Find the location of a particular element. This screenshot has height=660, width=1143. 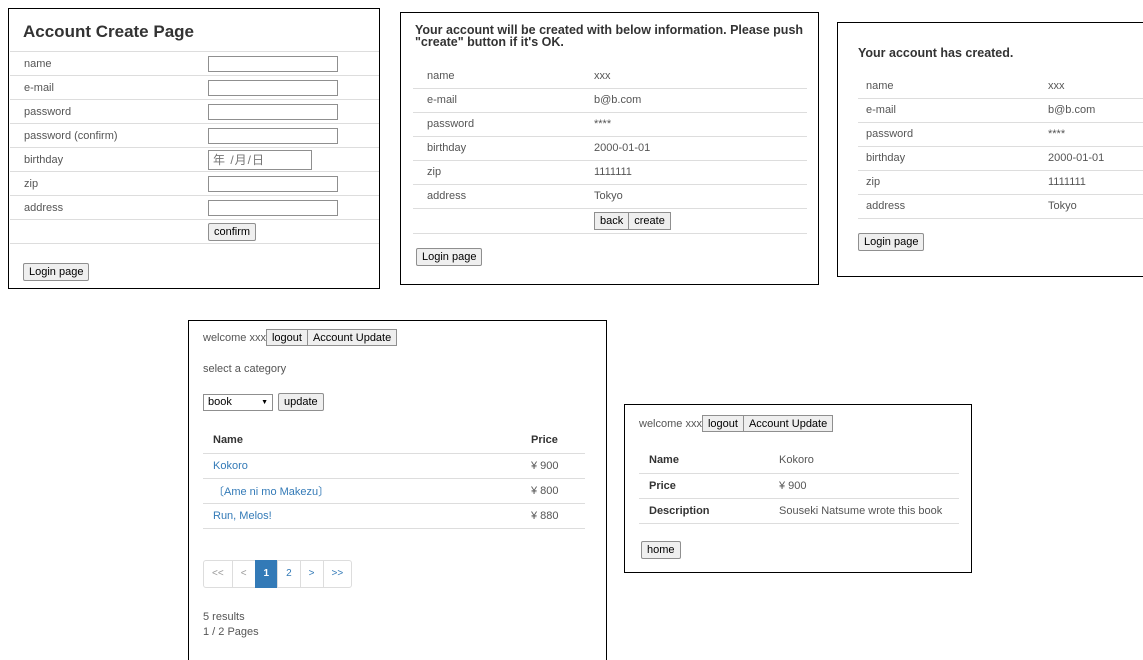

create-button: create is located at coordinates (650, 220).